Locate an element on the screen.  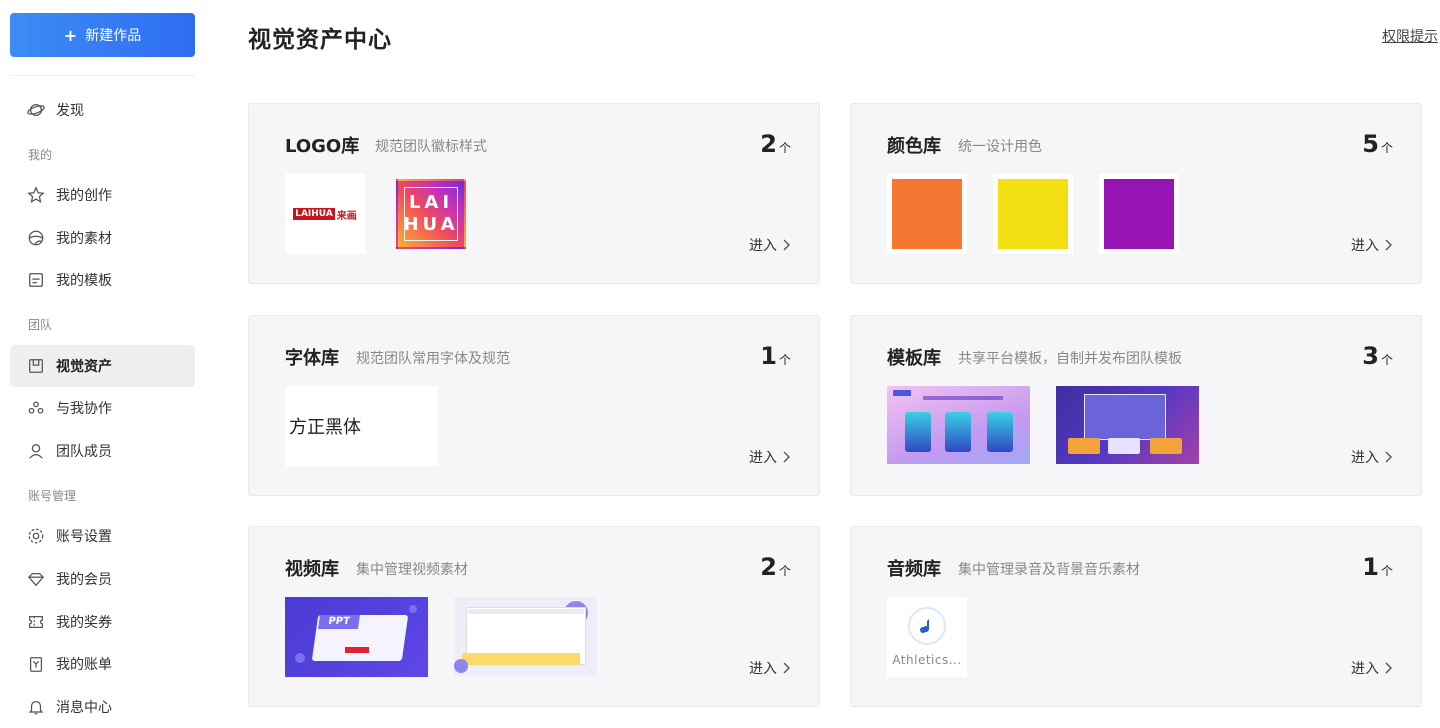
font-library-card: 字体库 规范团队常用字体及规范 1 个 方正黑体 进入 is located at coordinates (534, 405).